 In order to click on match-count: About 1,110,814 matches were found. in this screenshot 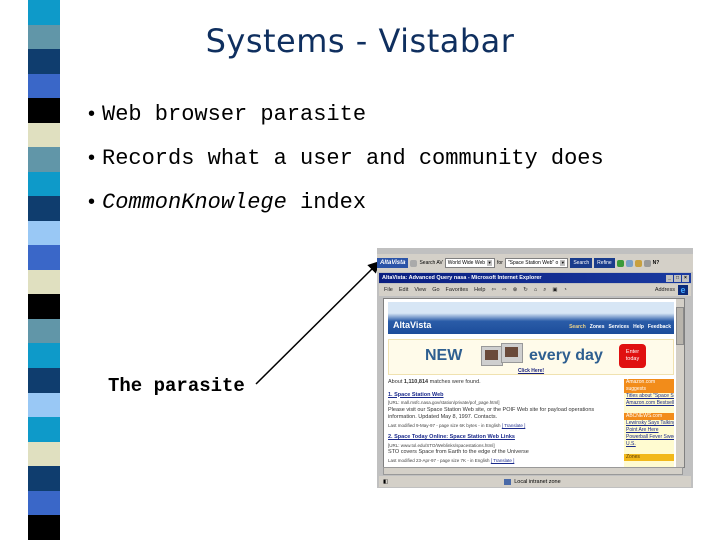, I will do `click(434, 382)`.